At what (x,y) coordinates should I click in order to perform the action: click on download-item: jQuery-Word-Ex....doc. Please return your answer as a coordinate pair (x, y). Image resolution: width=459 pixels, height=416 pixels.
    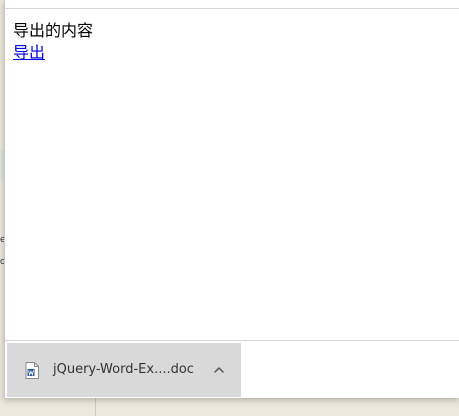
    Looking at the image, I should click on (124, 370).